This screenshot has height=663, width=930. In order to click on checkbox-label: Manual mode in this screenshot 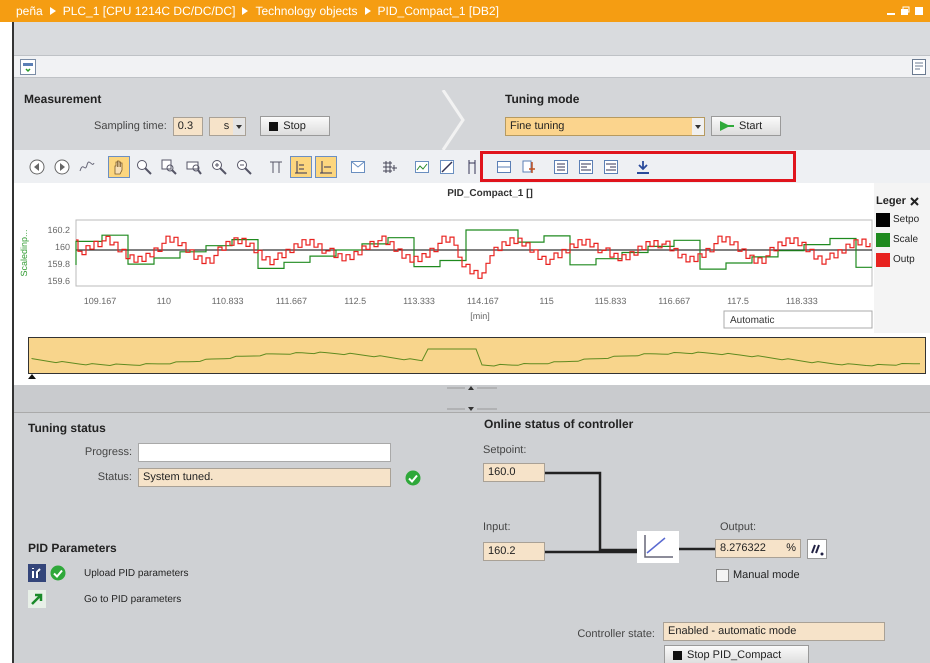, I will do `click(766, 575)`.